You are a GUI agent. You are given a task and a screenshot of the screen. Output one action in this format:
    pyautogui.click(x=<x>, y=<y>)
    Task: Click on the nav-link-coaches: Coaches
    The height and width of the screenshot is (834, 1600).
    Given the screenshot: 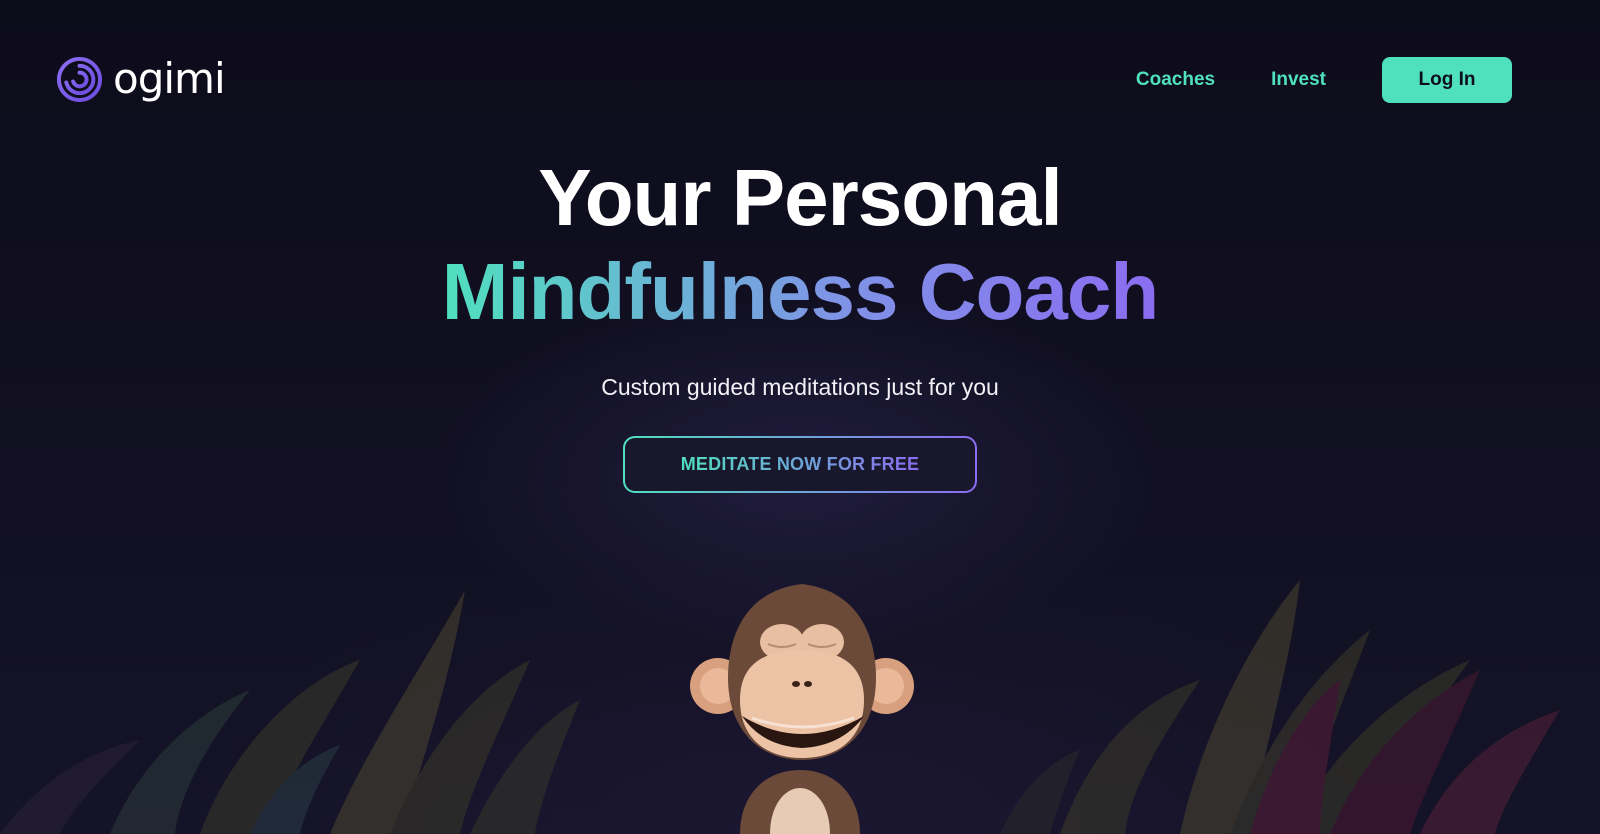 What is the action you would take?
    pyautogui.click(x=1175, y=80)
    